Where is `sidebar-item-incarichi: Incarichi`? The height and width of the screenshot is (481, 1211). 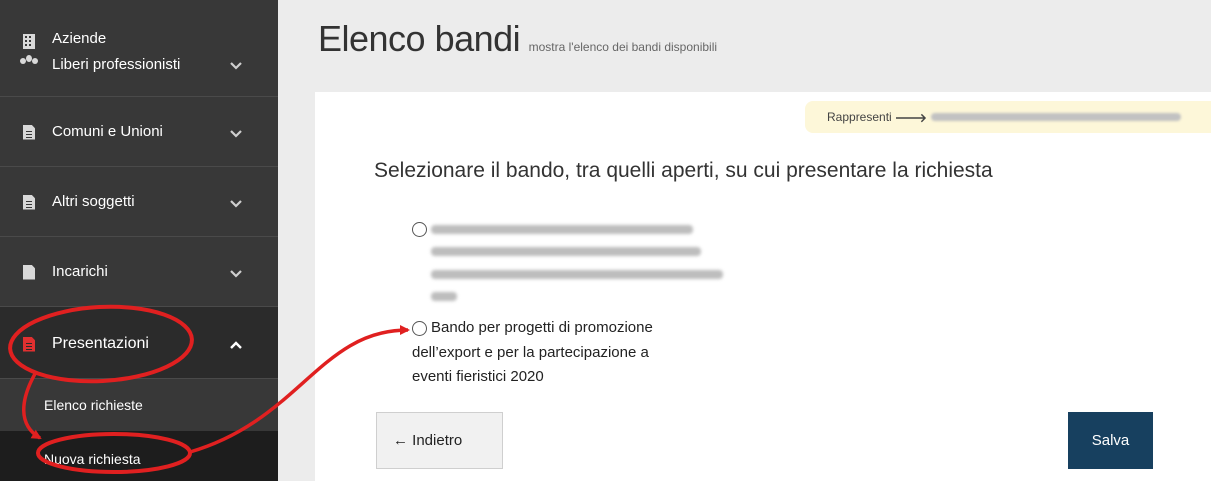
sidebar-item-incarichi: Incarichi is located at coordinates (139, 272).